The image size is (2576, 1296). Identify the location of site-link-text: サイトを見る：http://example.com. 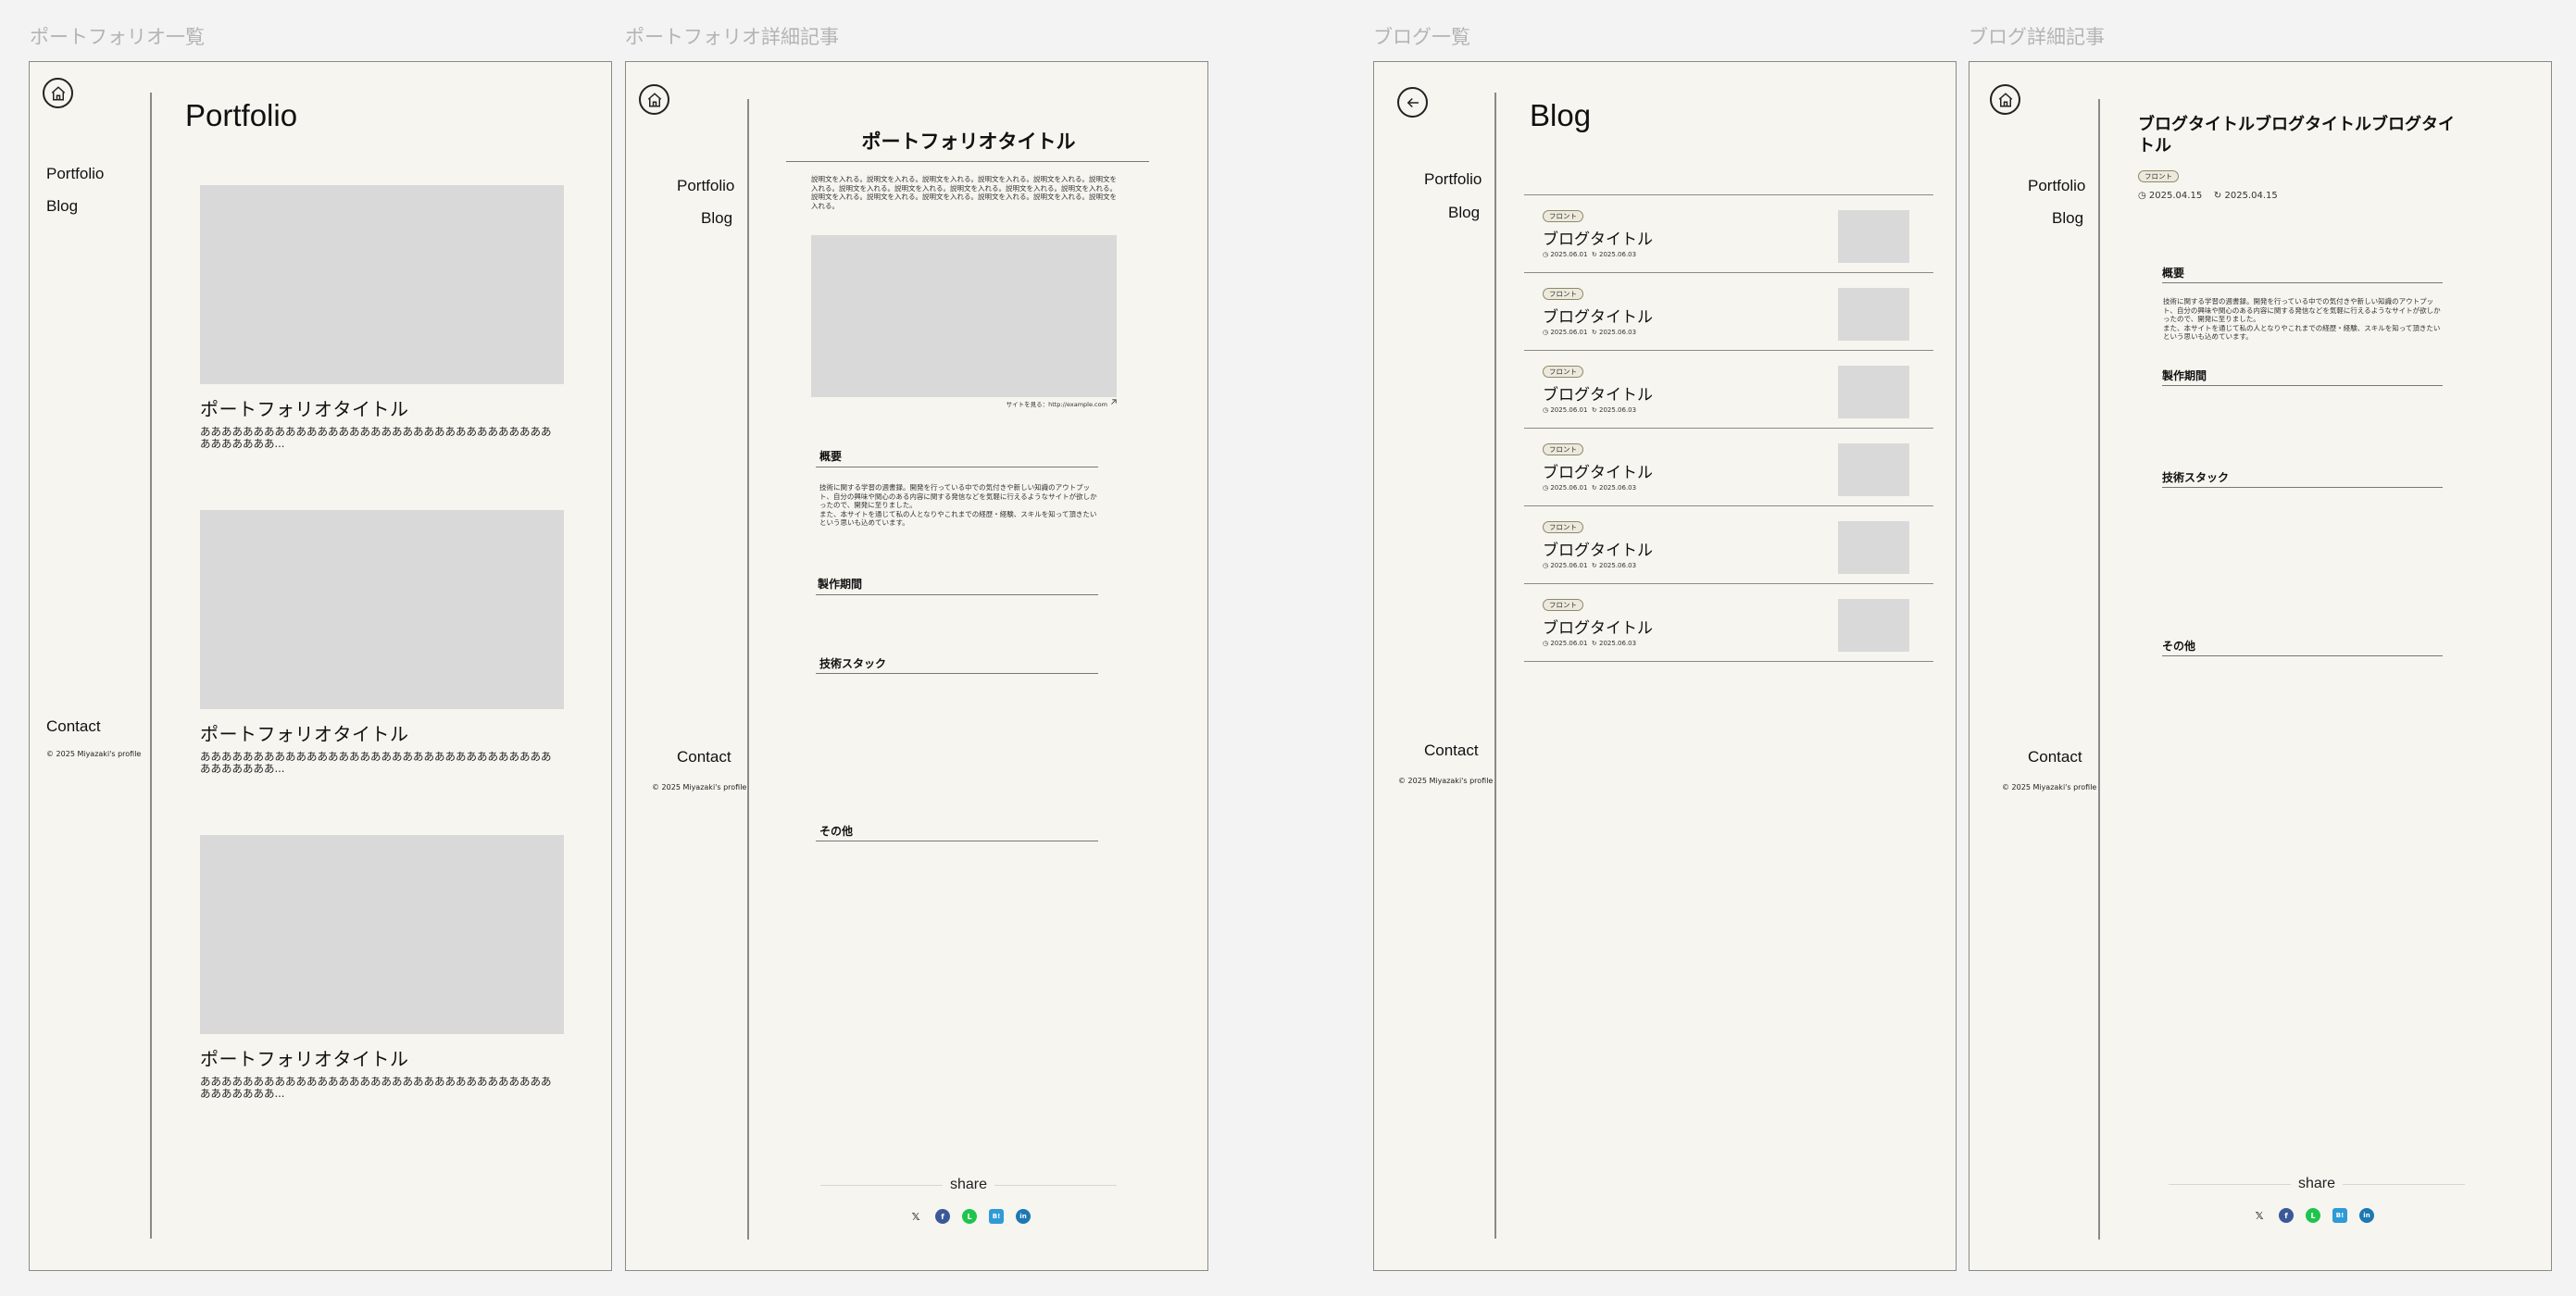
(1057, 404).